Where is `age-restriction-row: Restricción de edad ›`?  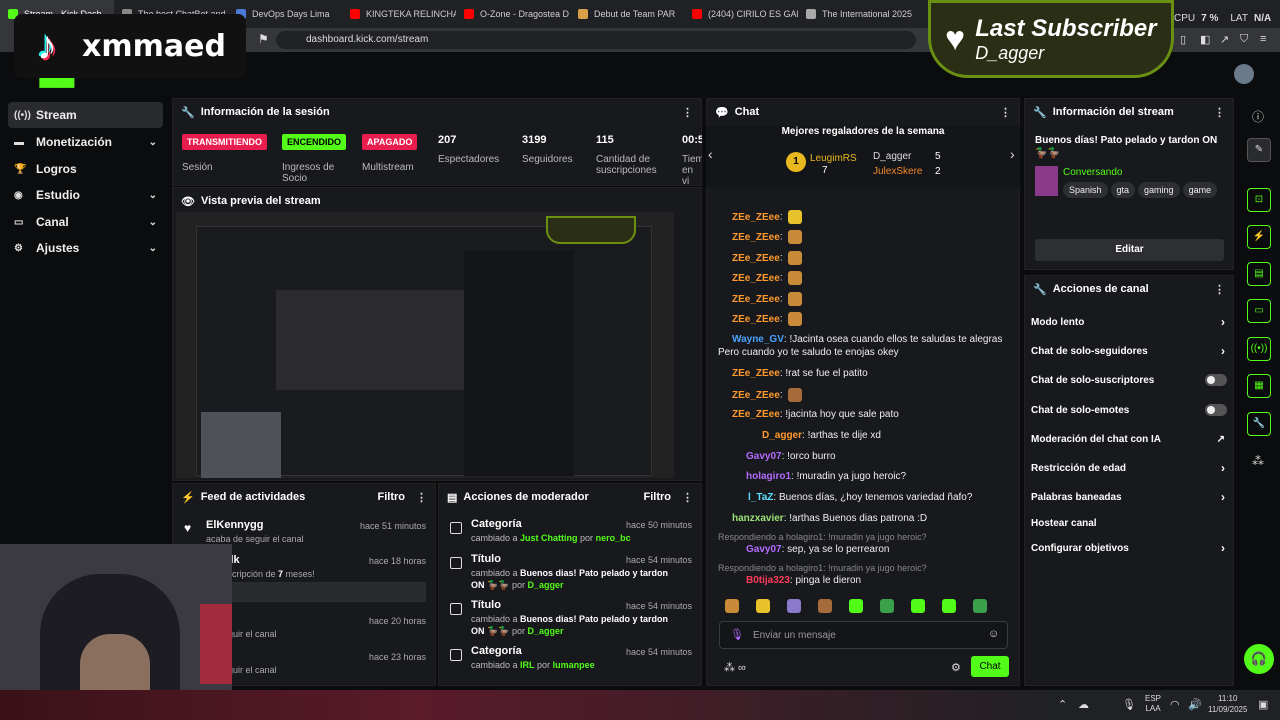 age-restriction-row: Restricción de edad › is located at coordinates (1130, 468).